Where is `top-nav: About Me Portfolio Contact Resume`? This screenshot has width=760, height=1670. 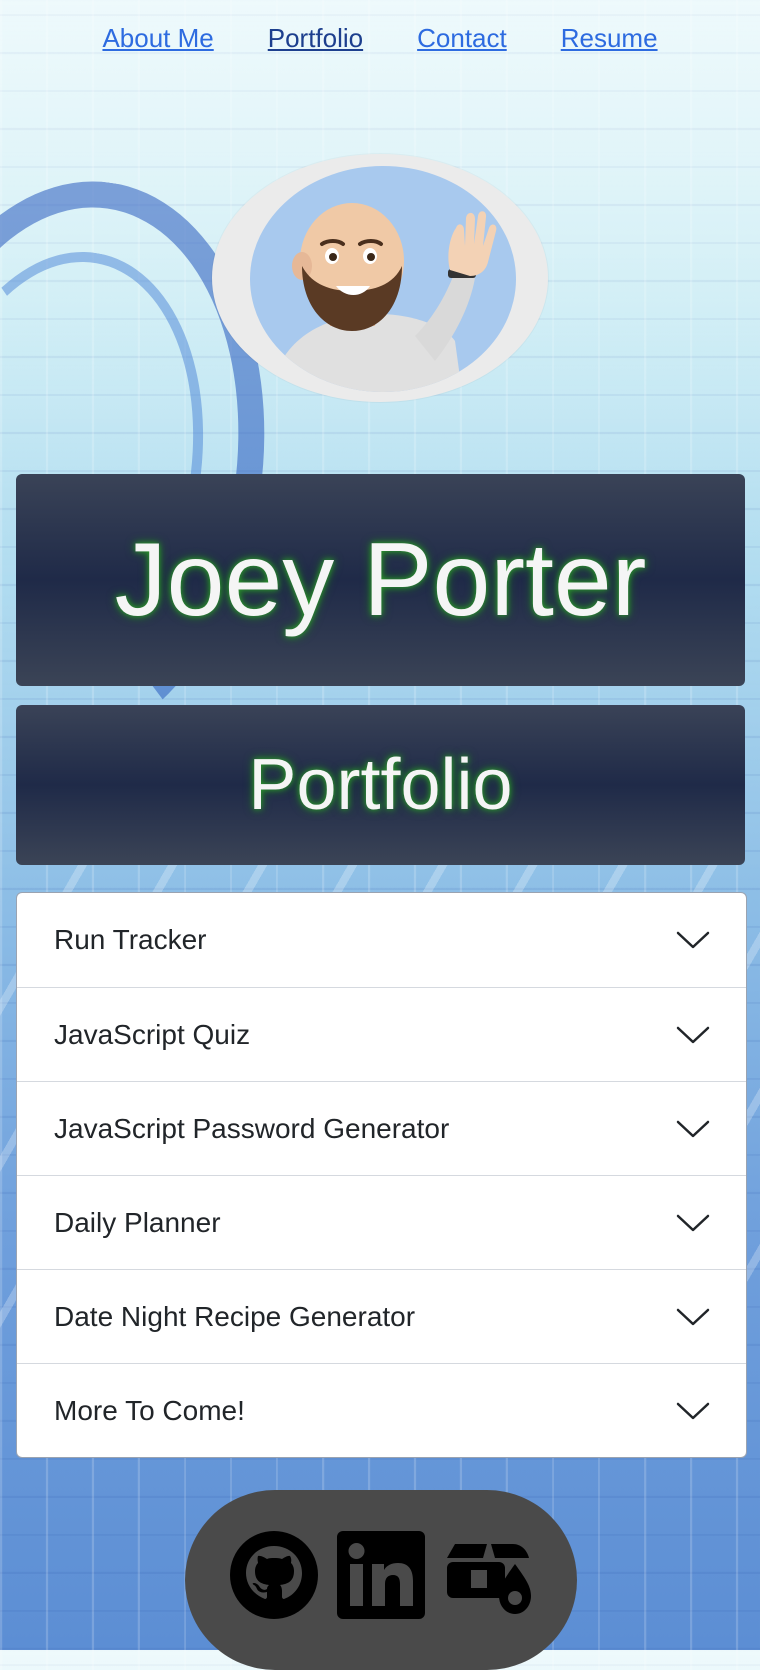
top-nav: About Me Portfolio Contact Resume is located at coordinates (380, 38).